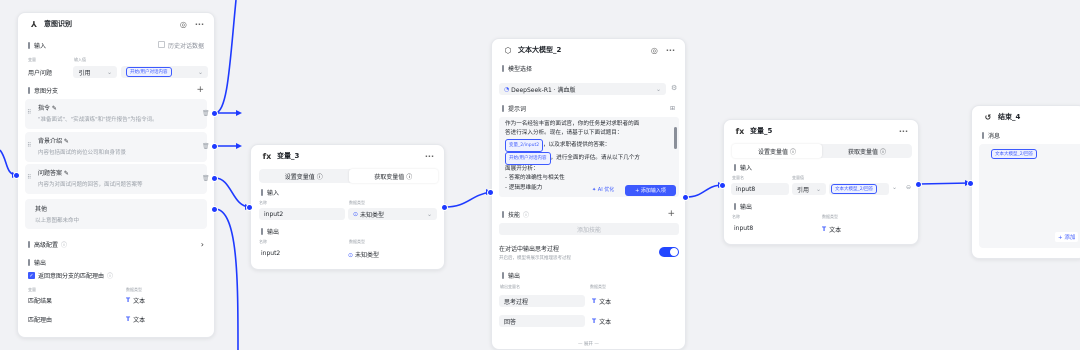 This screenshot has width=1080, height=350. What do you see at coordinates (669, 252) in the screenshot?
I see `think-toggle` at bounding box center [669, 252].